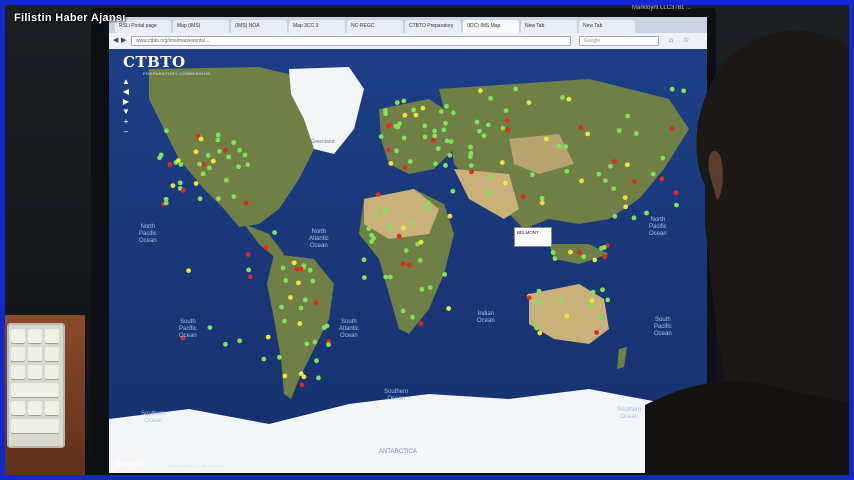 The height and width of the screenshot is (480, 854). Describe the element at coordinates (126, 97) in the screenshot. I see `pan-left-right-icon: ◀ ▶` at that location.